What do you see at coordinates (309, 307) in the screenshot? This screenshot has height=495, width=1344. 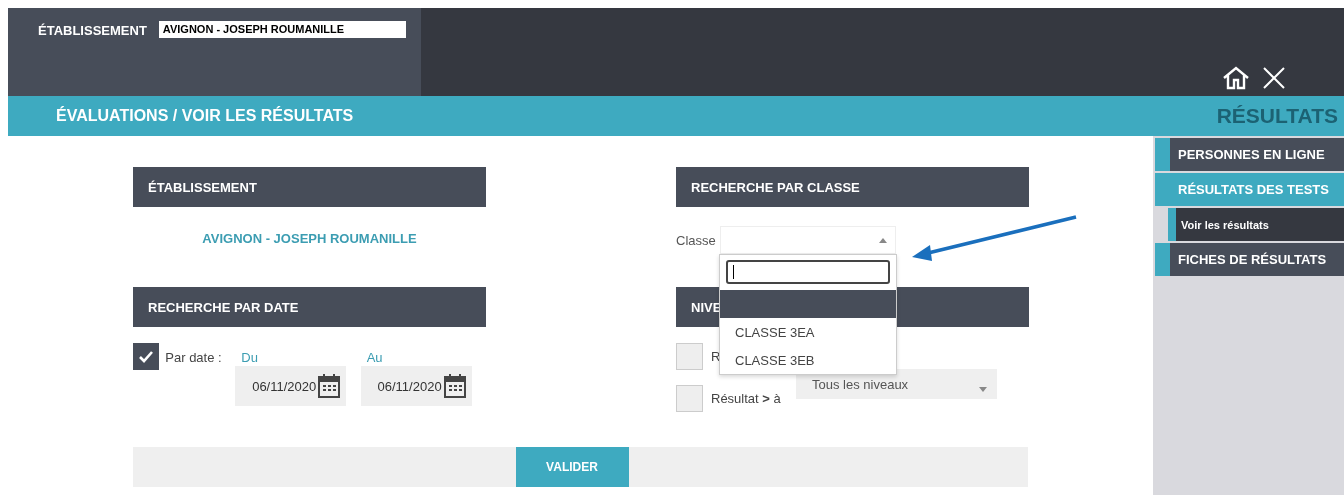 I see `panel-header: RECHERCHE PAR DATE` at bounding box center [309, 307].